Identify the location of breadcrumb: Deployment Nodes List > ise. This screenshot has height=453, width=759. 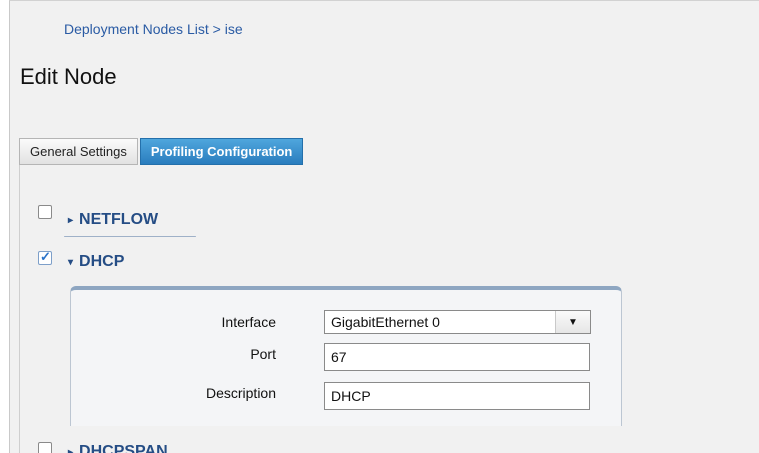
(153, 29).